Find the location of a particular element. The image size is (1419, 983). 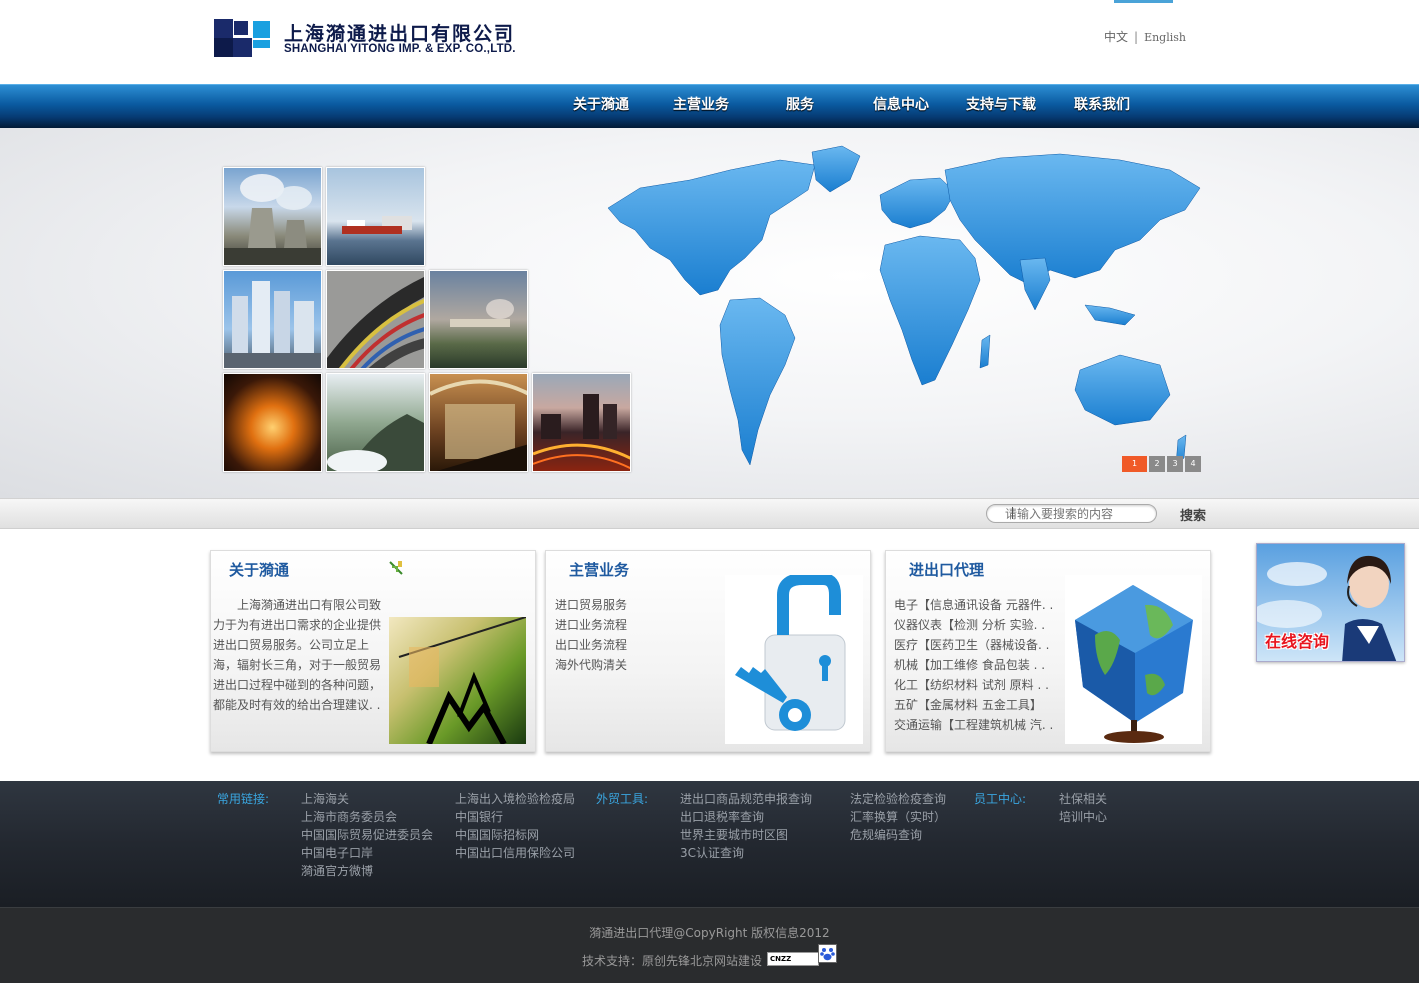

link-commerce-commission: 上海市商务委员会 is located at coordinates (367, 817).